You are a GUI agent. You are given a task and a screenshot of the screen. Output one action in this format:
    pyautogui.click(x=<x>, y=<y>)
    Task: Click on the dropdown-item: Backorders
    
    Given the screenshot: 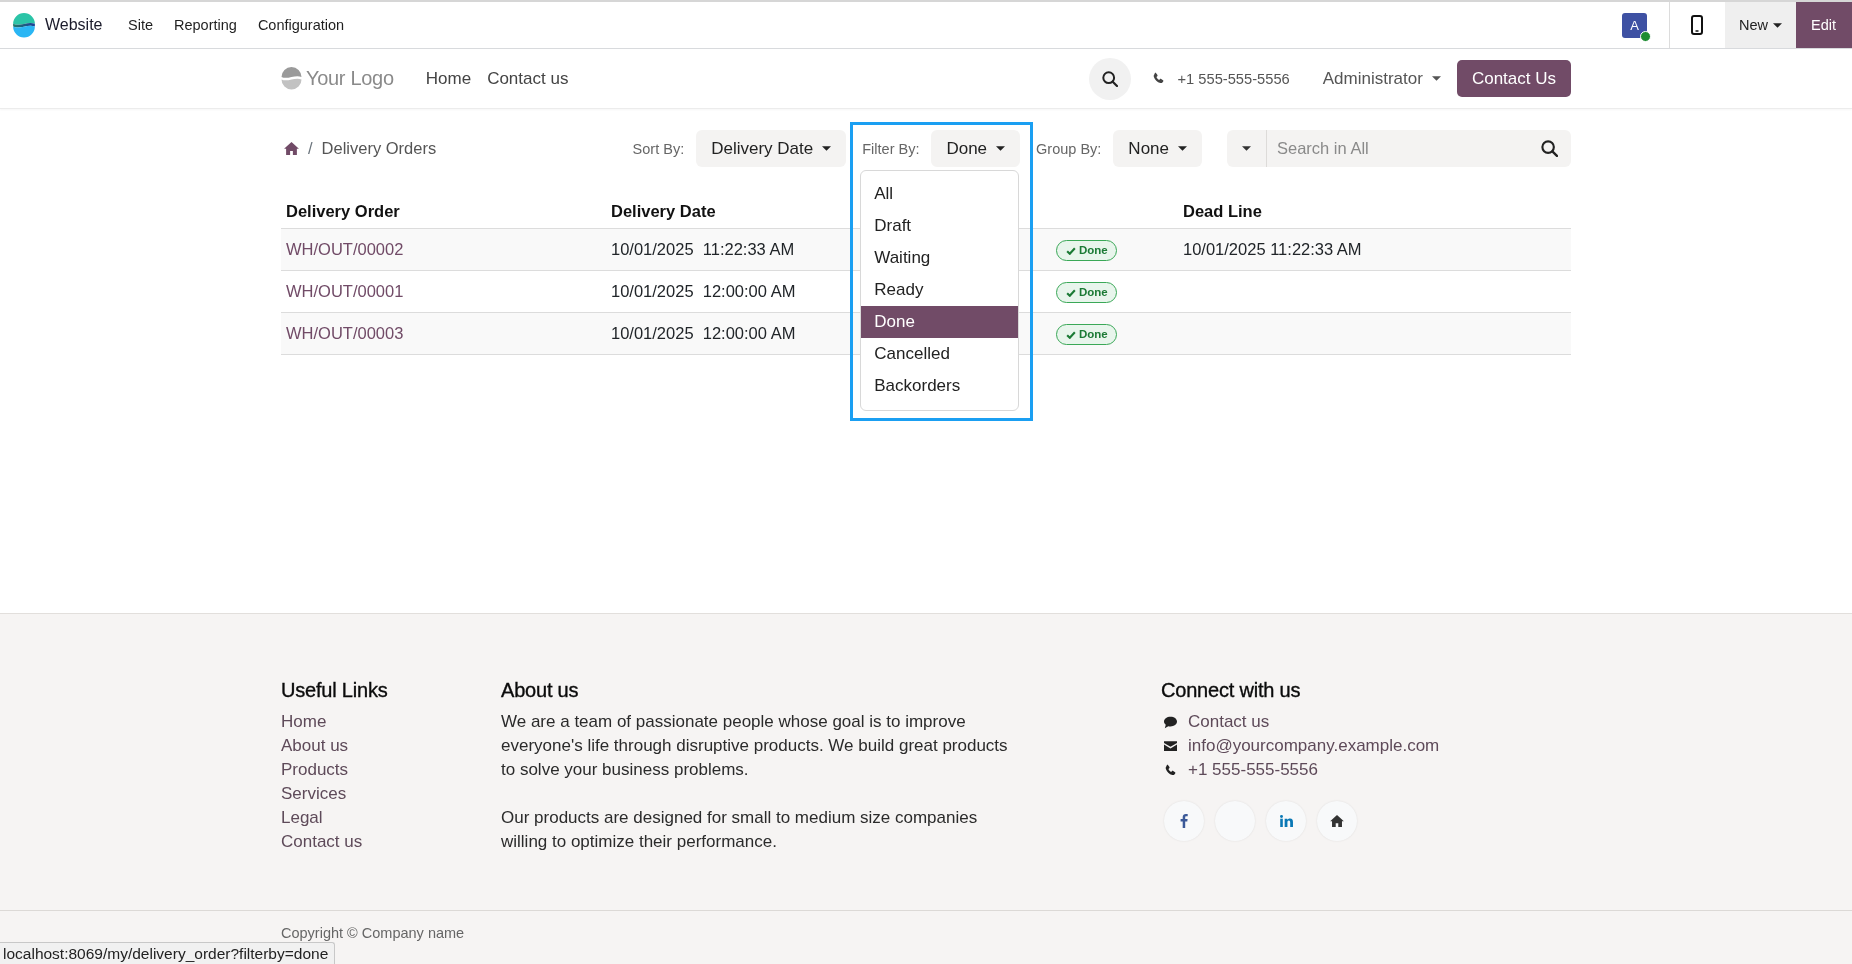 What is the action you would take?
    pyautogui.click(x=940, y=386)
    